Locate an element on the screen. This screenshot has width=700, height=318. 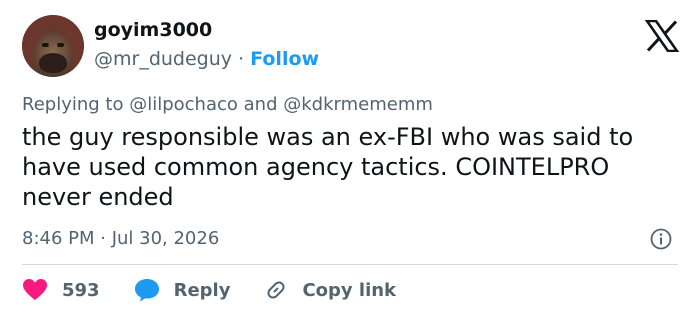
follow-button: Follow is located at coordinates (284, 59).